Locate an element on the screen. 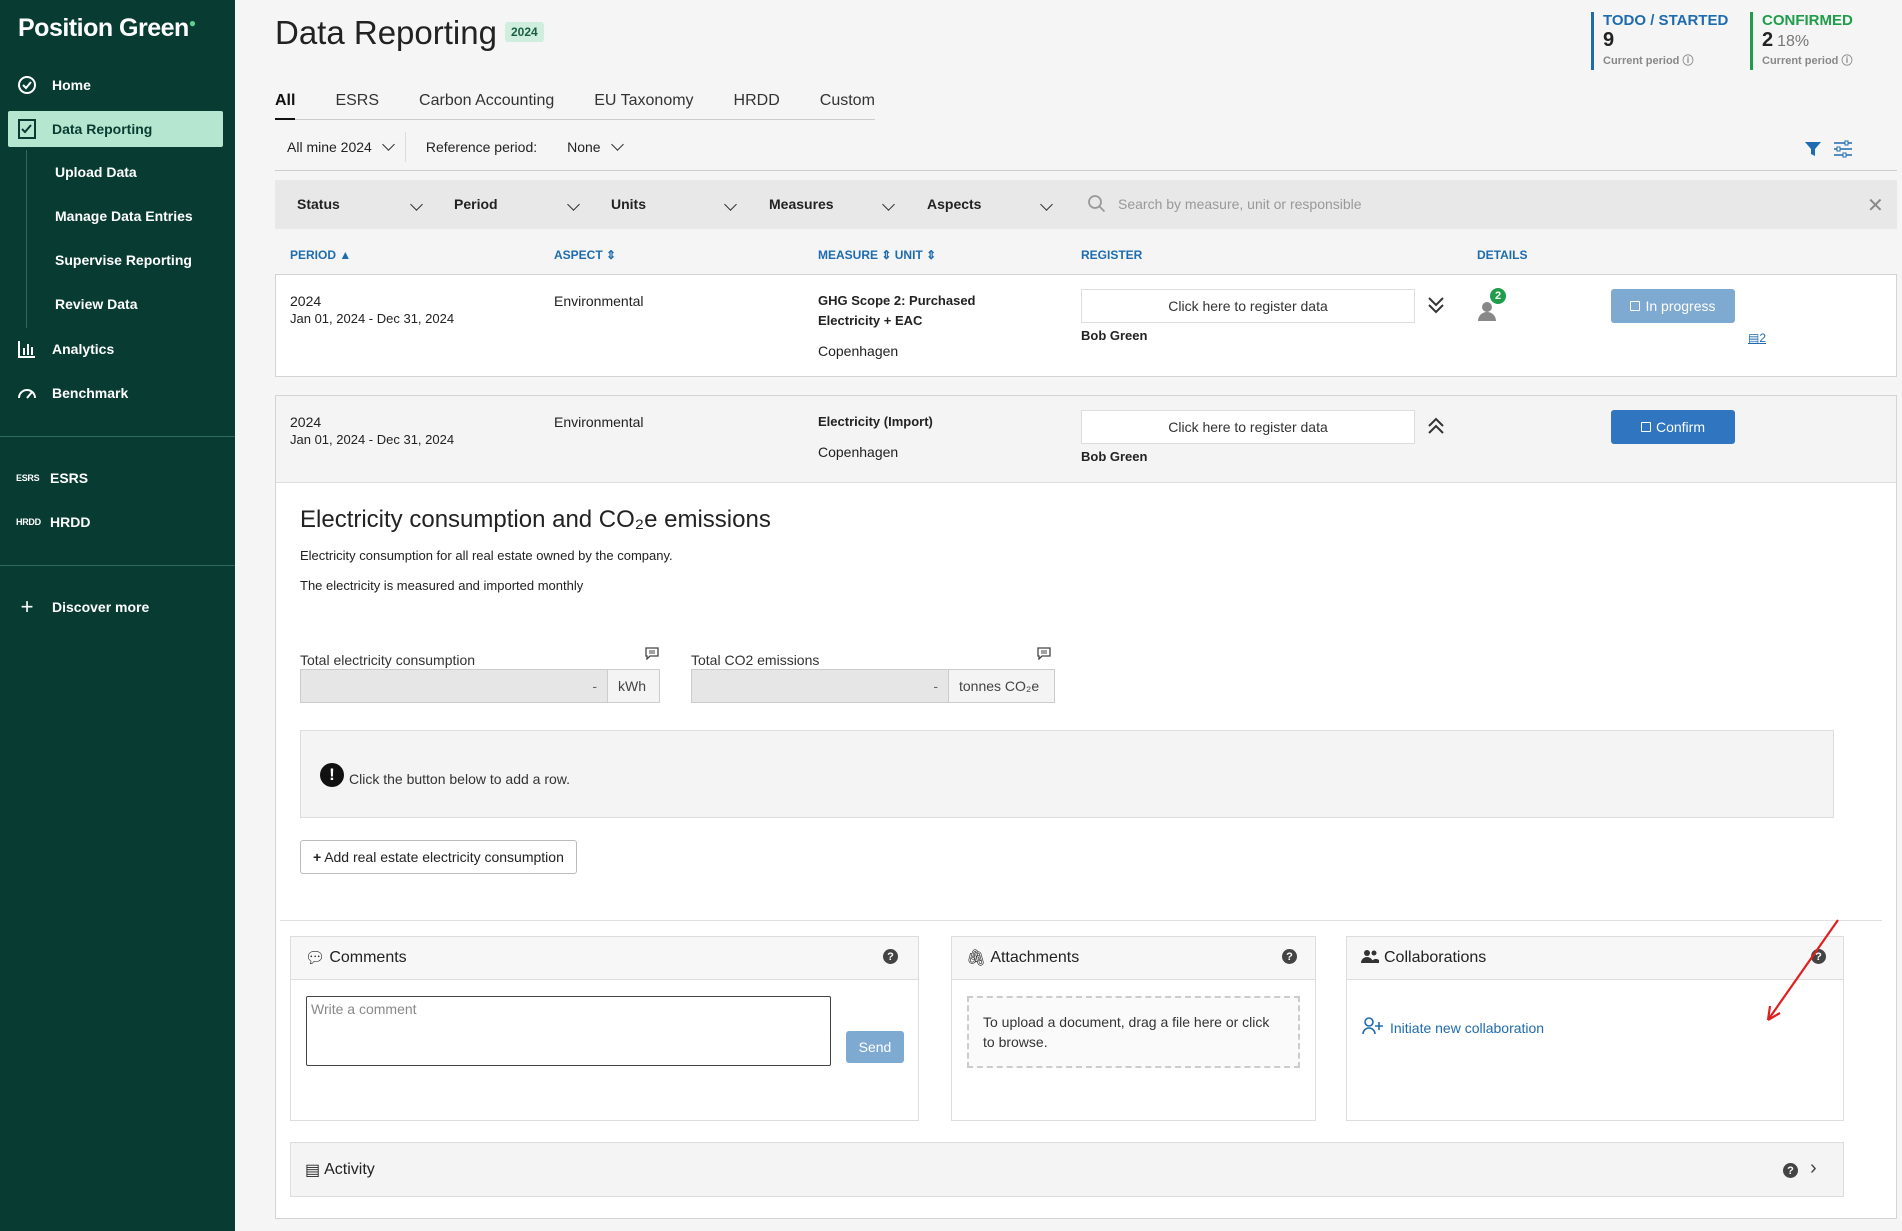  plus-icon: + is located at coordinates (27, 606).